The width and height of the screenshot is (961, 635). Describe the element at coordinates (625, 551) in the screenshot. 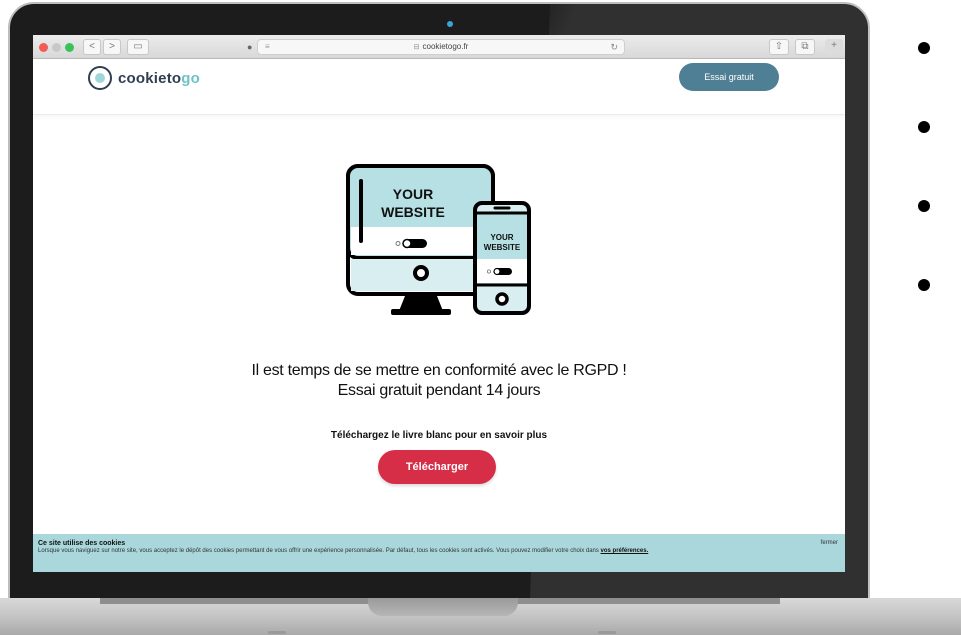

I see `cookie-preferences-link: vos préférences.` at that location.